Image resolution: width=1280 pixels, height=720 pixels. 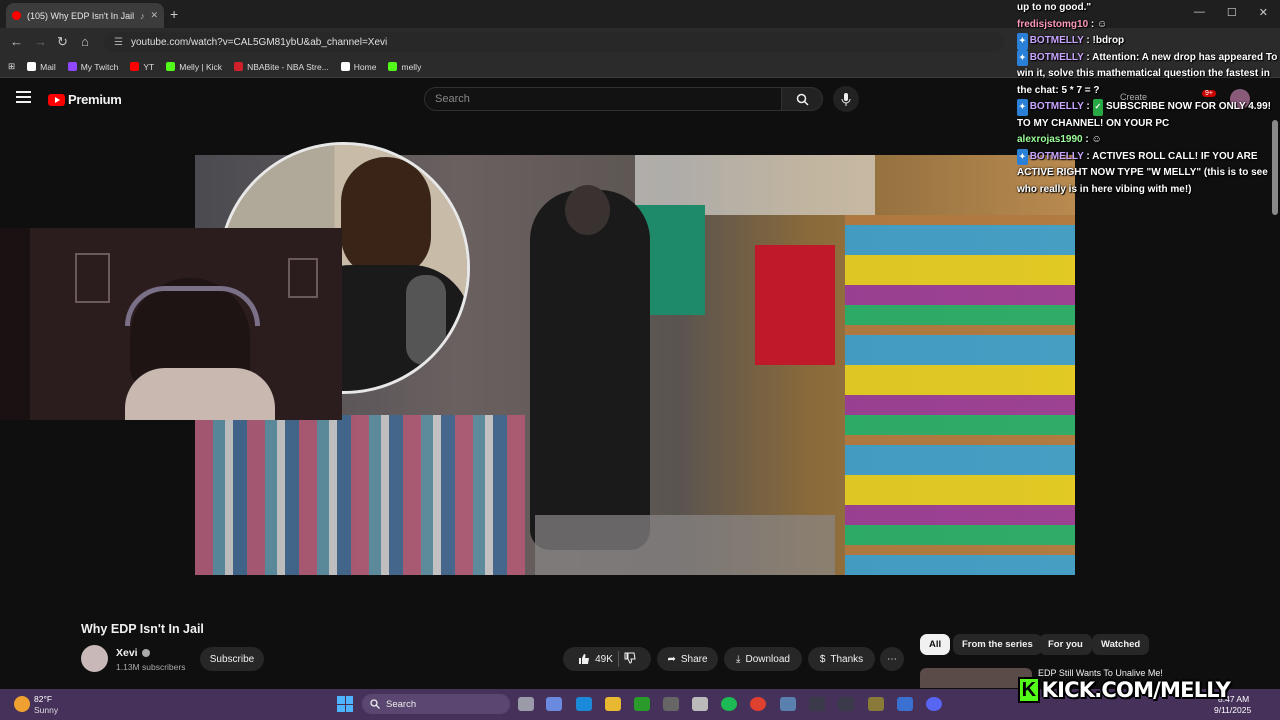 What do you see at coordinates (1053, 24) in the screenshot?
I see `chat-username: fredisjstomg10` at bounding box center [1053, 24].